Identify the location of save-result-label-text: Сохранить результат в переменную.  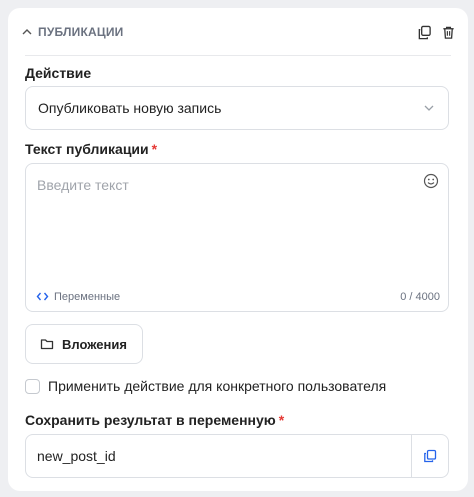
(150, 420).